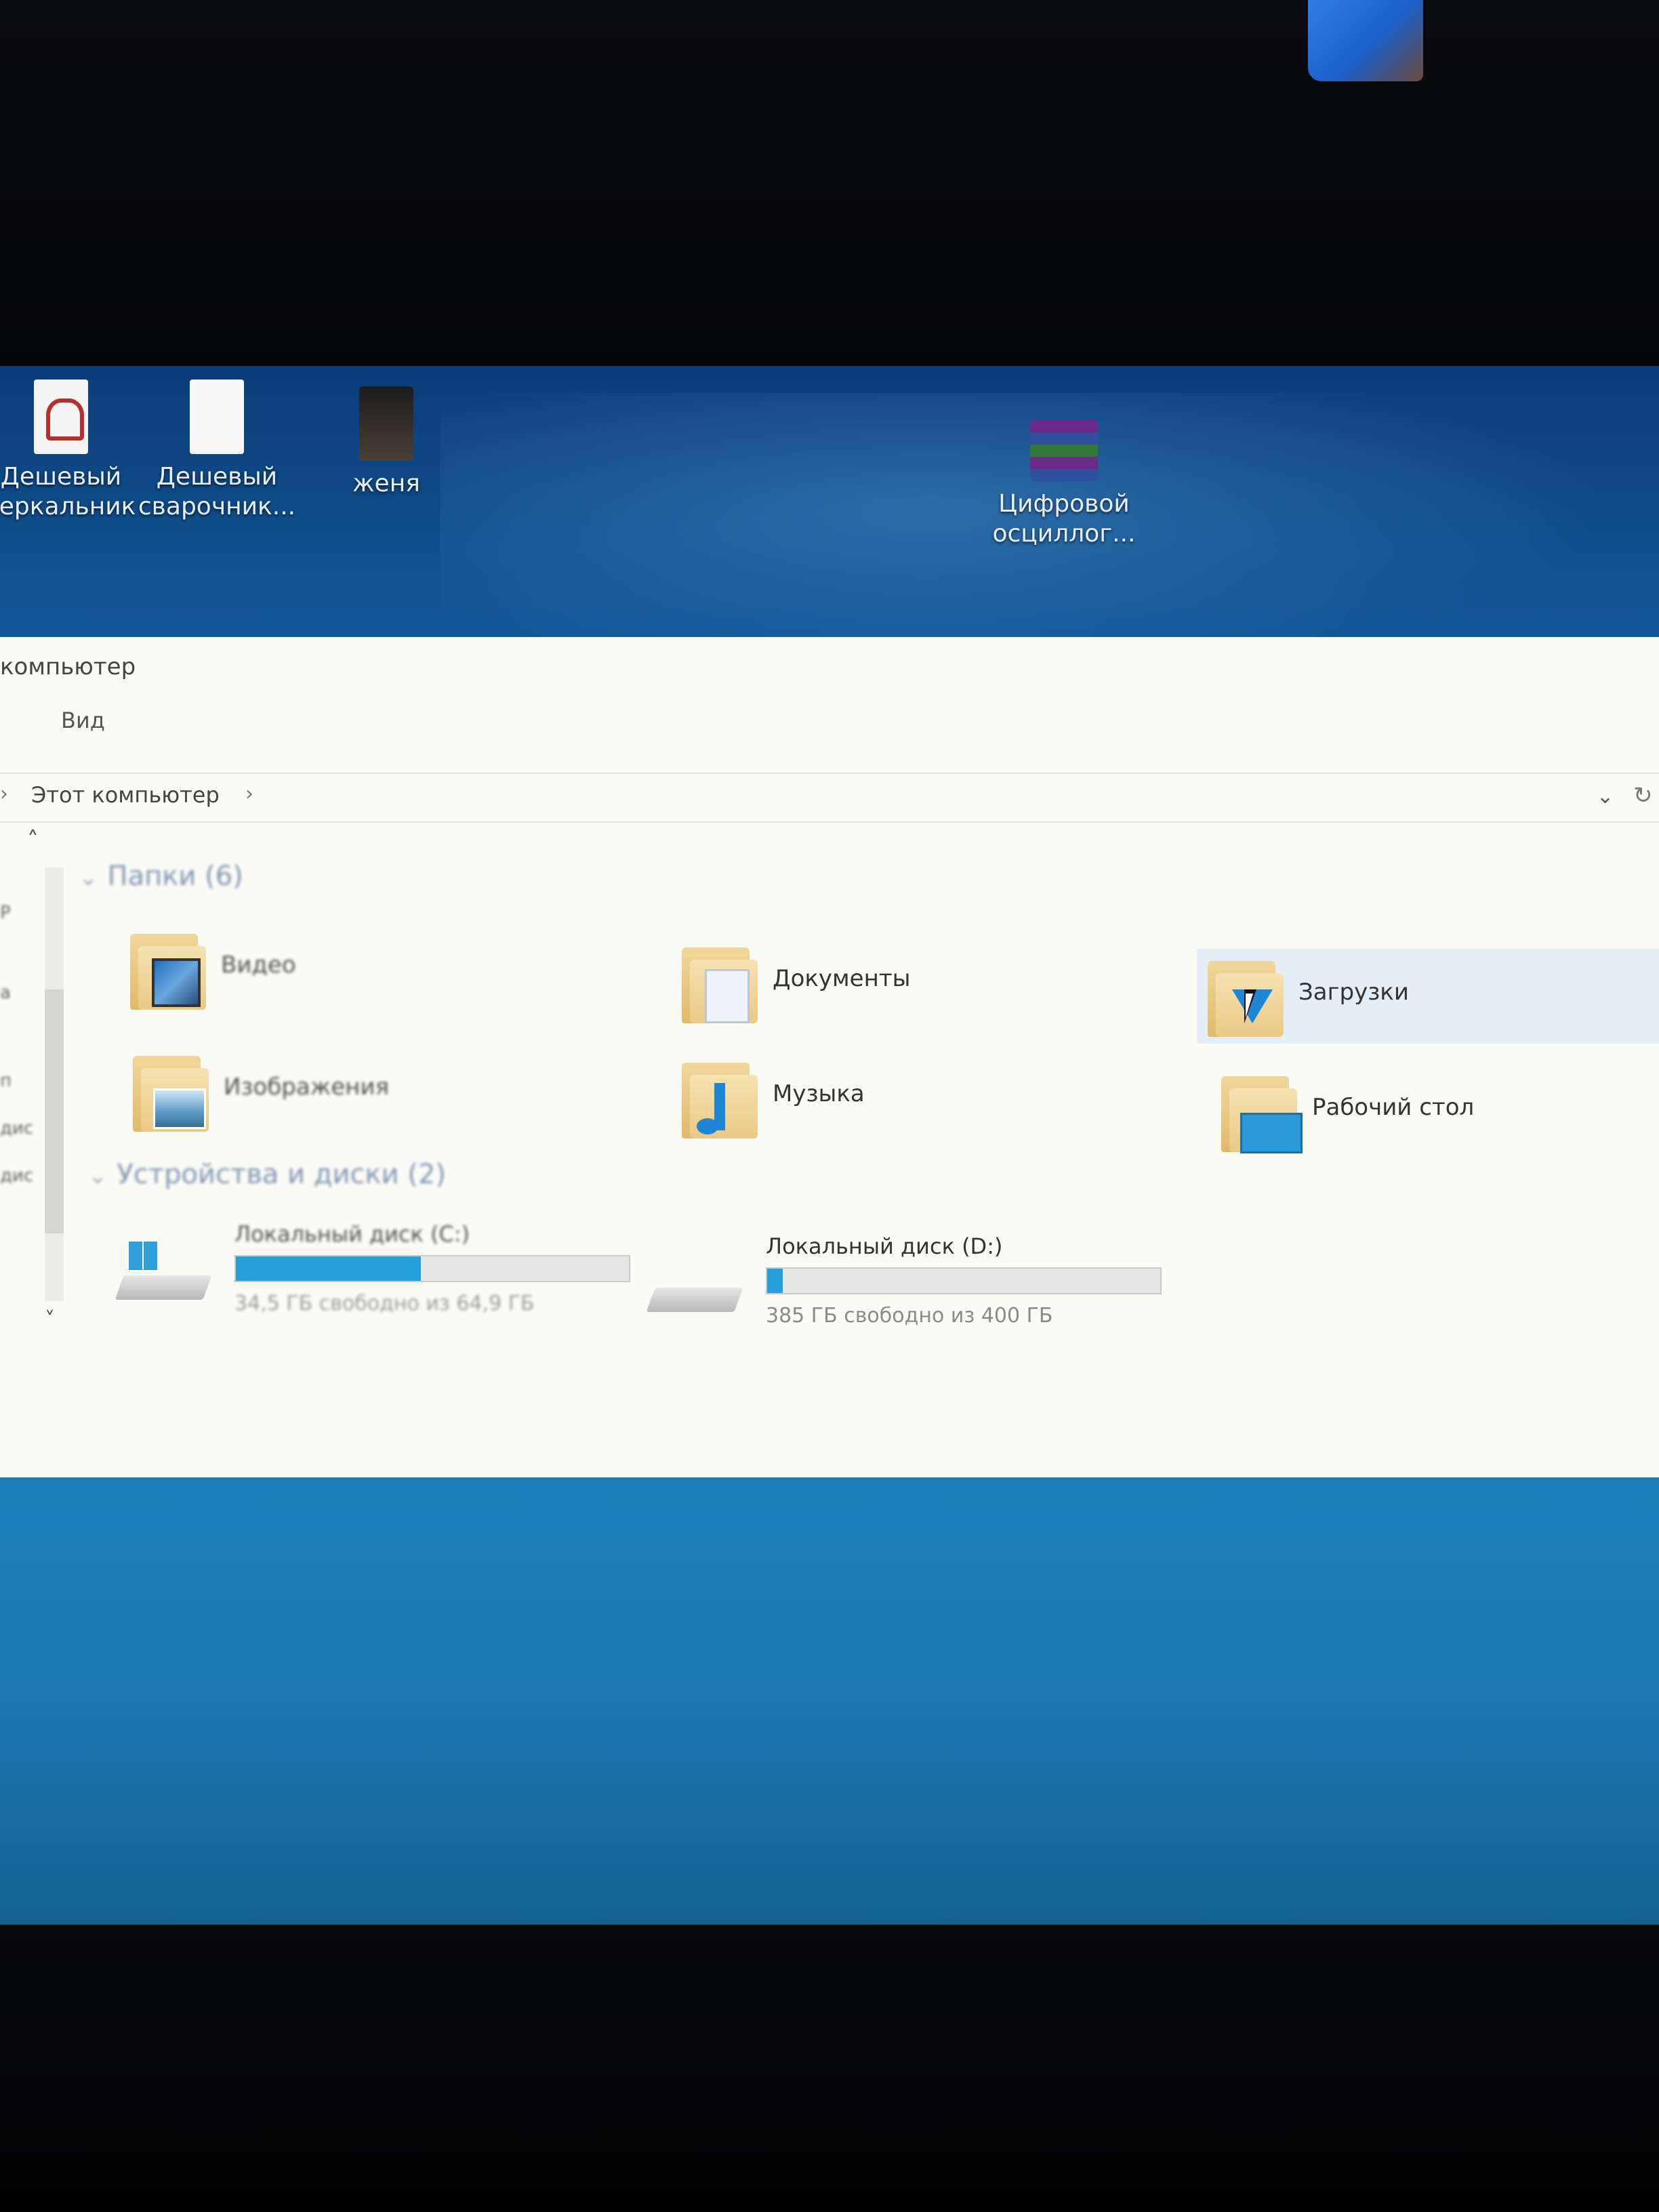 The width and height of the screenshot is (1659, 2212). I want to click on section-title: Устройства и диски (2), so click(282, 1175).